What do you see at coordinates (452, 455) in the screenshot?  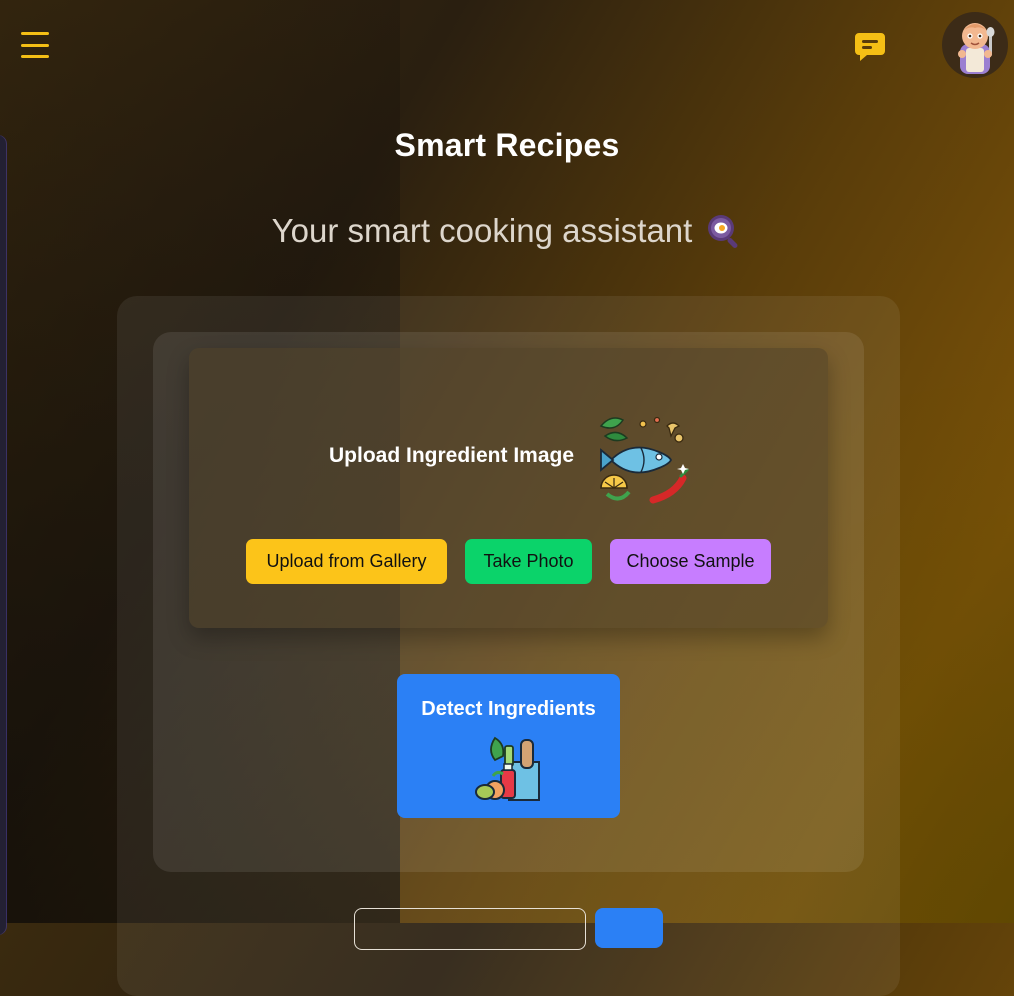 I see `upload-heading: Upload Ingredient Image` at bounding box center [452, 455].